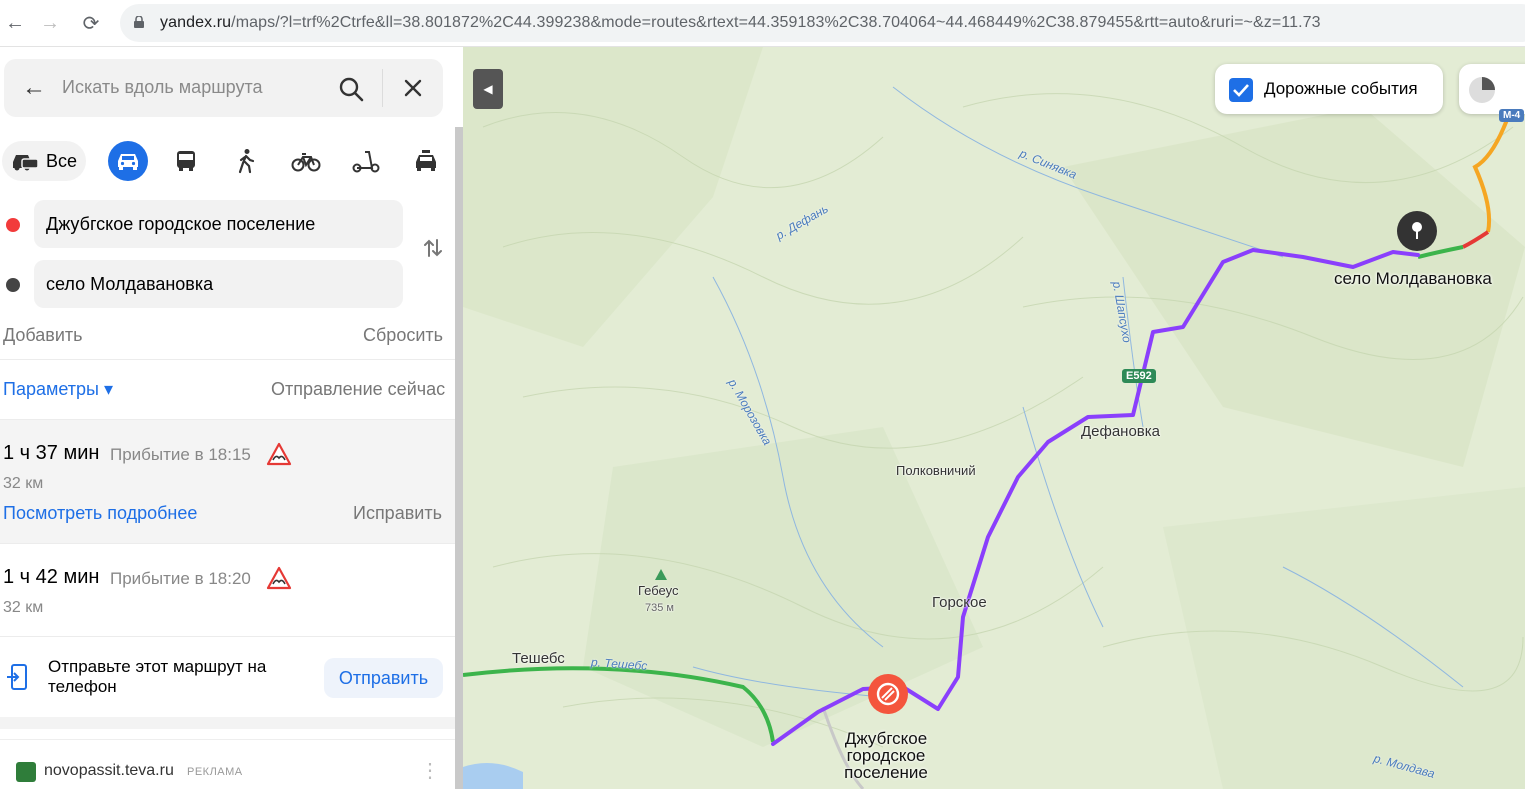  Describe the element at coordinates (538, 658) in the screenshot. I see `place-label: Тешебс` at that location.